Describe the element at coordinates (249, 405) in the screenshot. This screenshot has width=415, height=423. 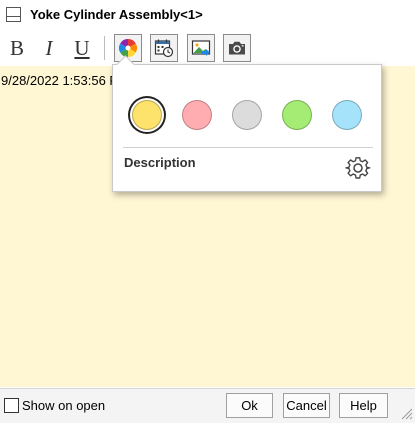
I see `ok-button: Ok` at that location.